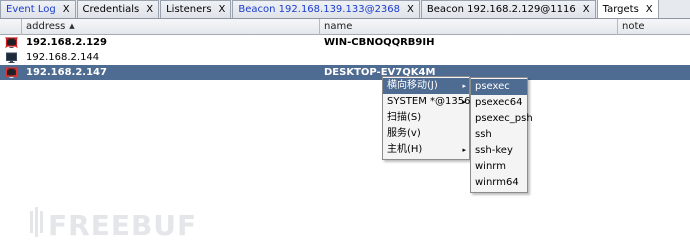 The height and width of the screenshot is (250, 690). I want to click on menu-item-label: SYSTEM *@1356, so click(429, 101).